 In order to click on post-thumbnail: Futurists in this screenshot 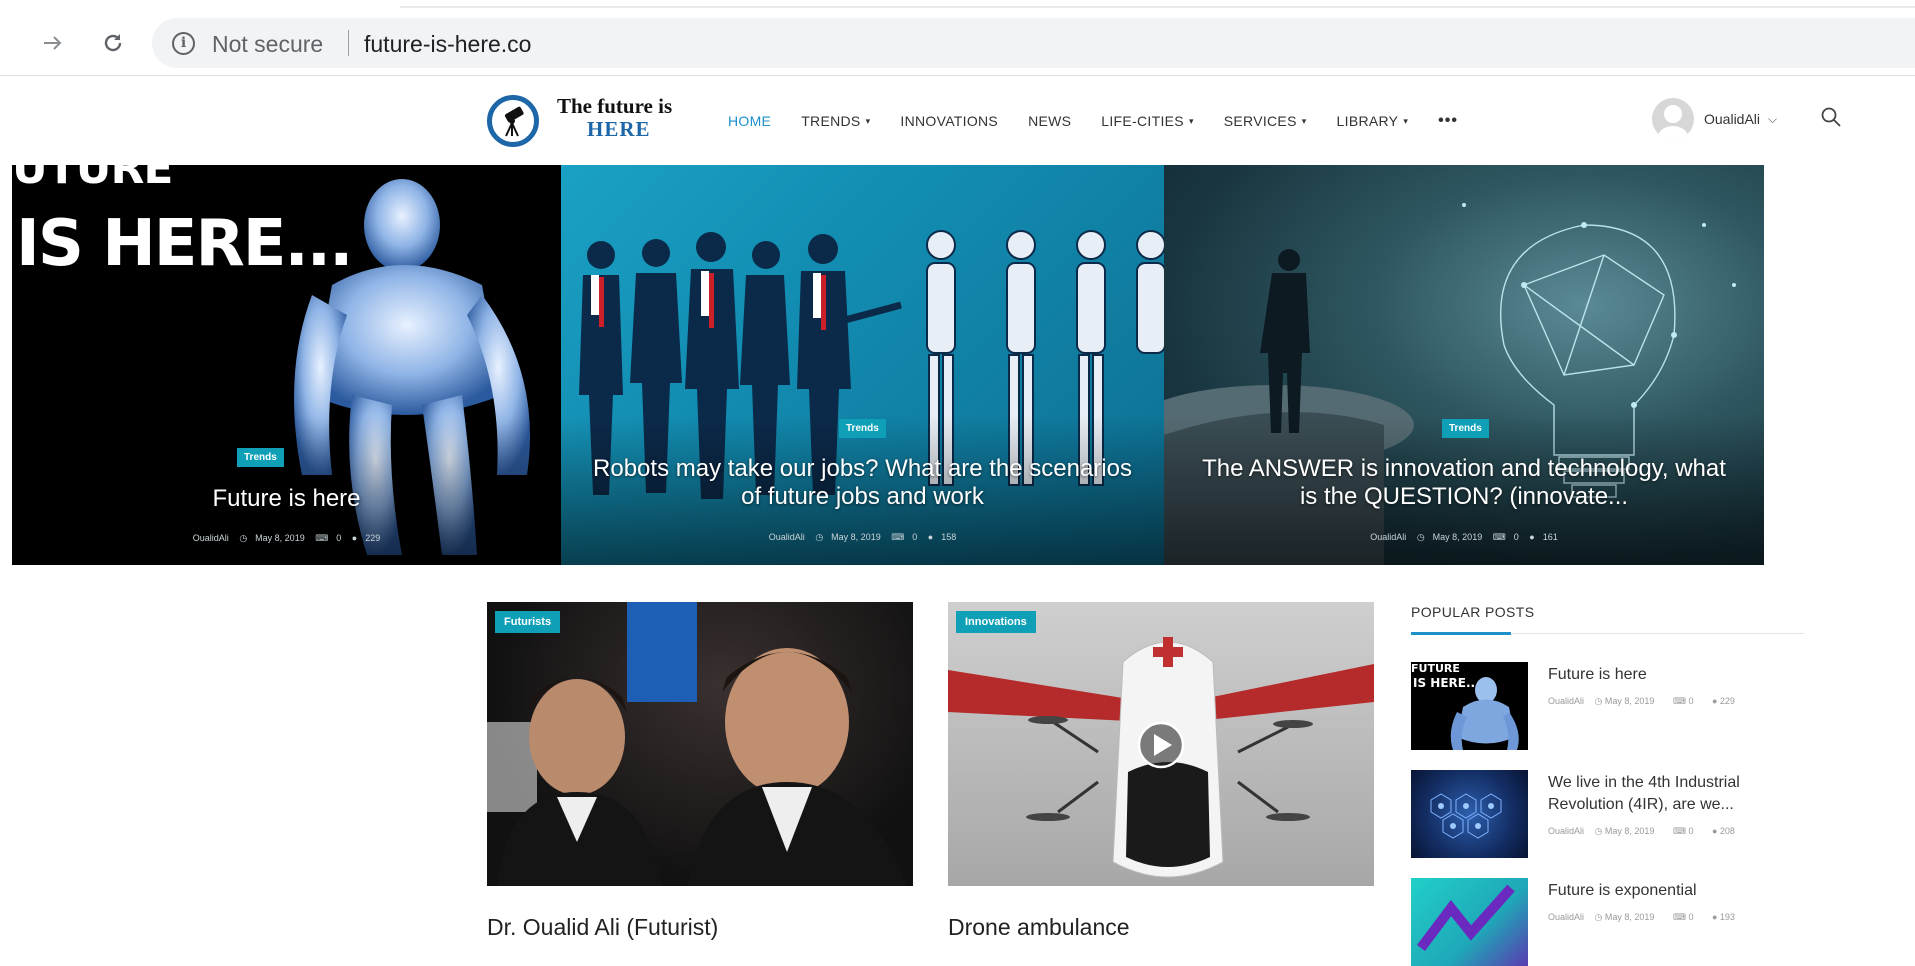, I will do `click(700, 744)`.